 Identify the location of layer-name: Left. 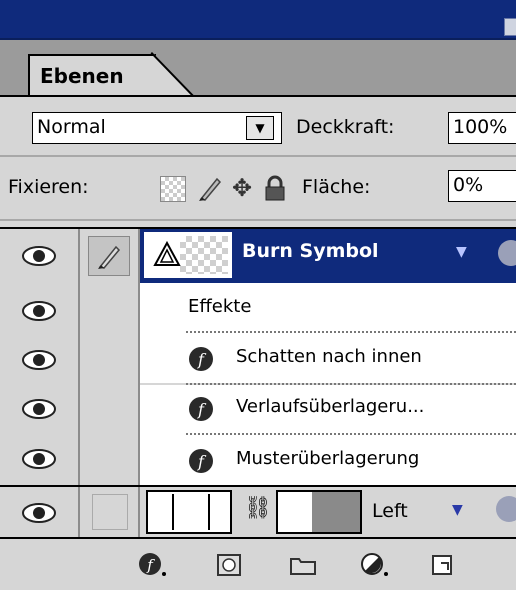
(390, 511).